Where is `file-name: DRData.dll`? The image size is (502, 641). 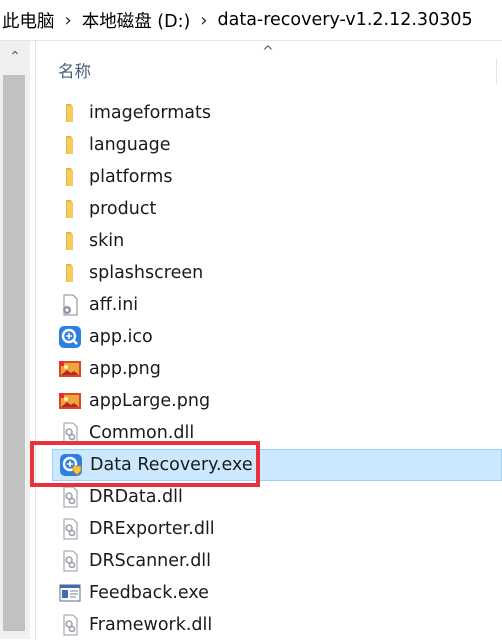
file-name: DRData.dll is located at coordinates (136, 497).